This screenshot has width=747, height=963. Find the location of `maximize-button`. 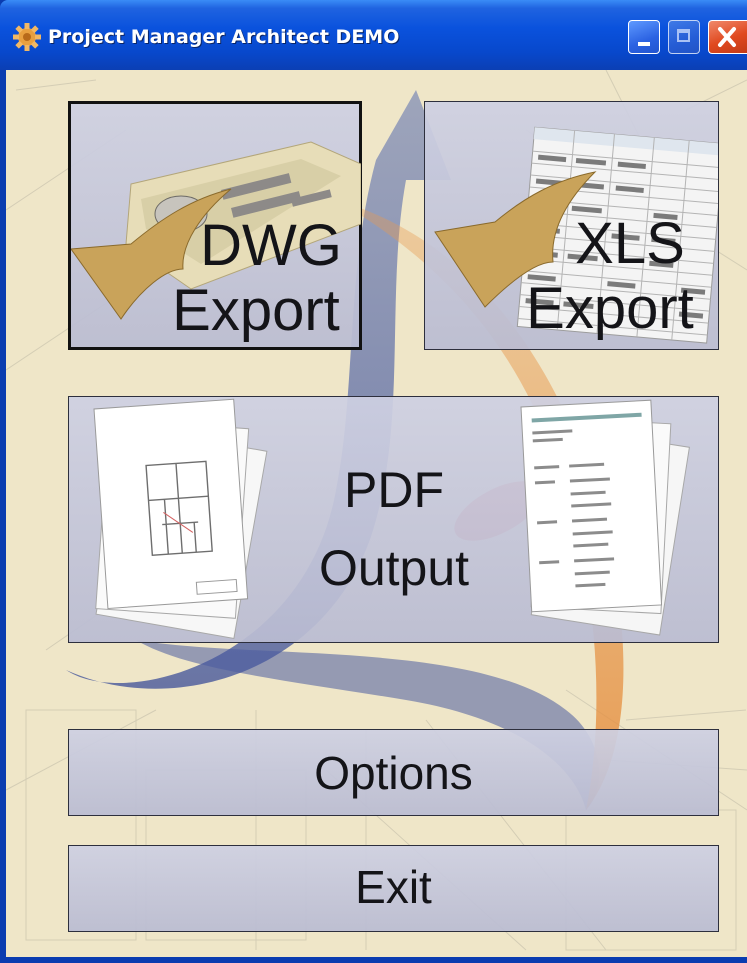

maximize-button is located at coordinates (684, 37).